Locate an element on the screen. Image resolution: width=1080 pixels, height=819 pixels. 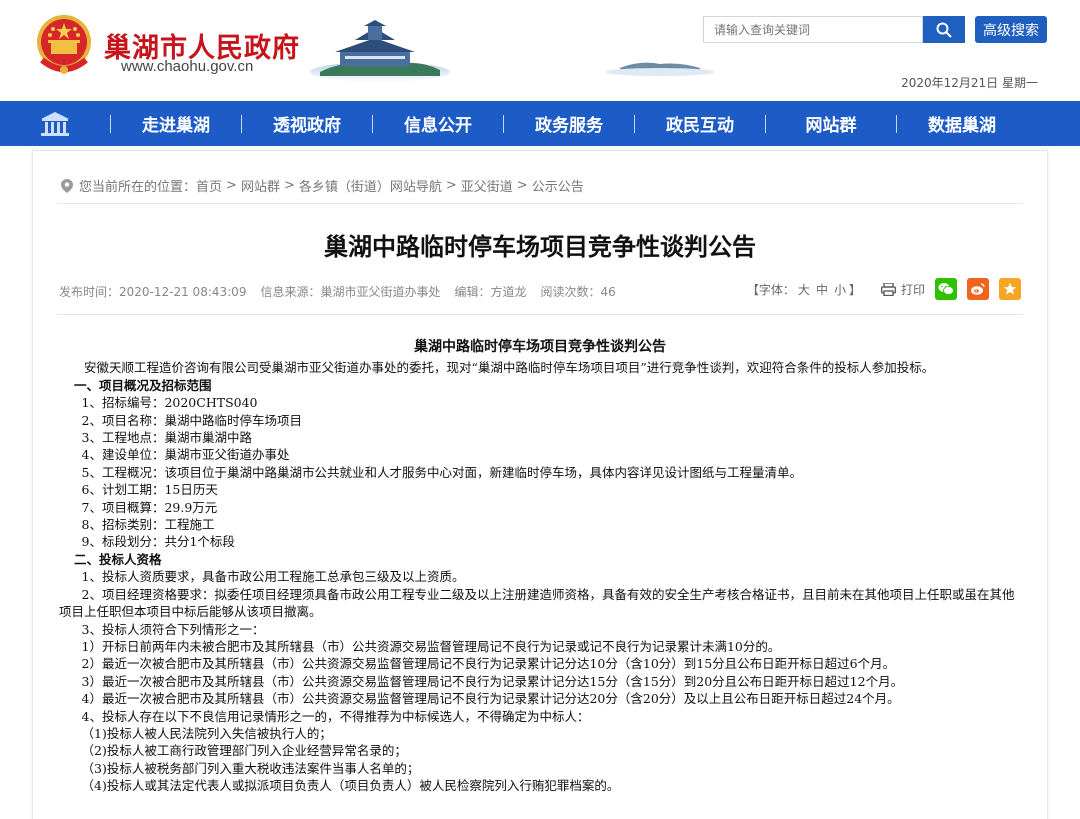
list-item: 7、项目概算：29.9万元 is located at coordinates (149, 507).